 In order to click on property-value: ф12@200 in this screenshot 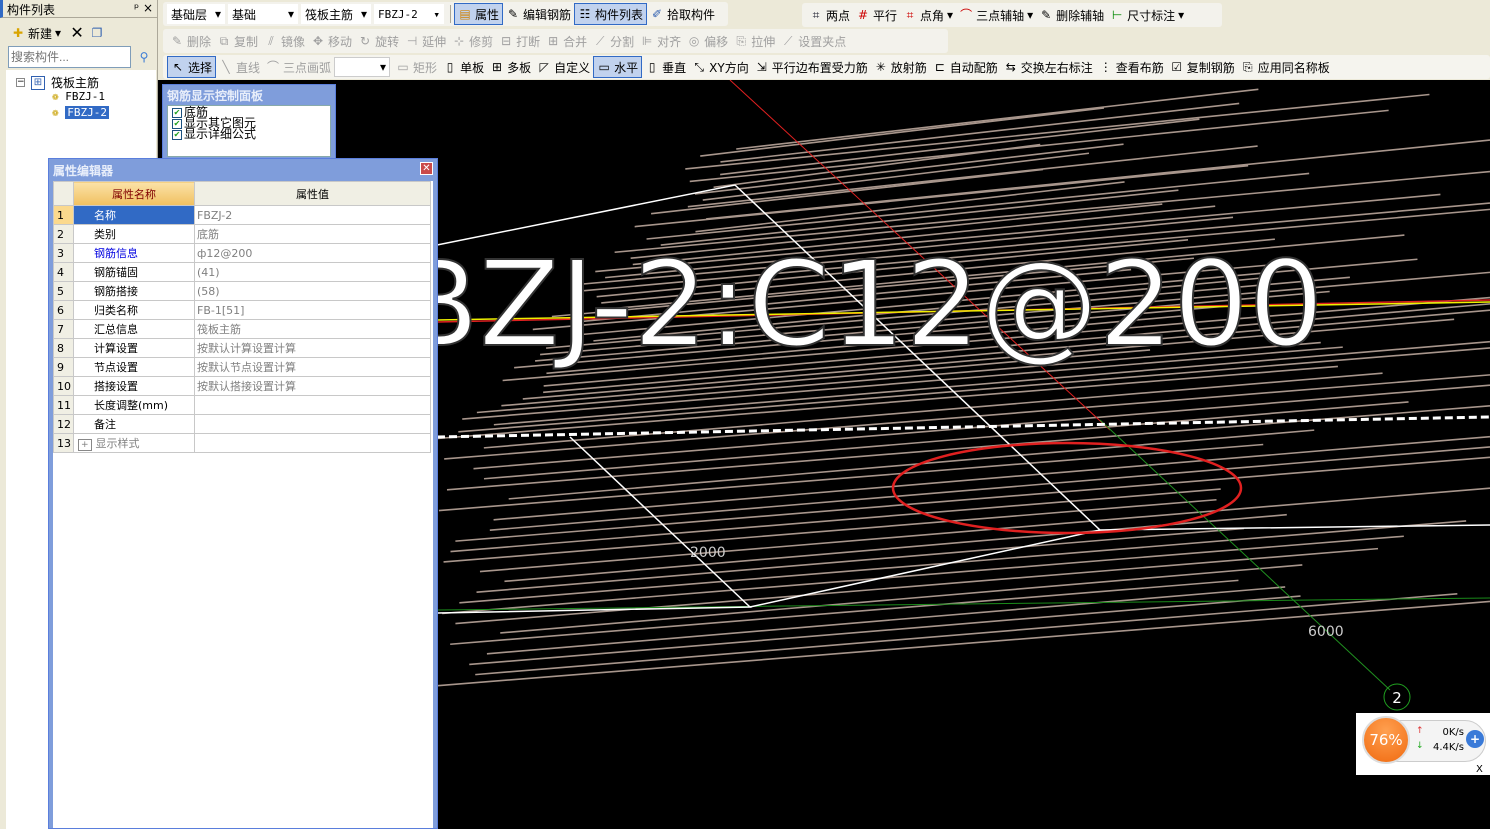, I will do `click(312, 253)`.